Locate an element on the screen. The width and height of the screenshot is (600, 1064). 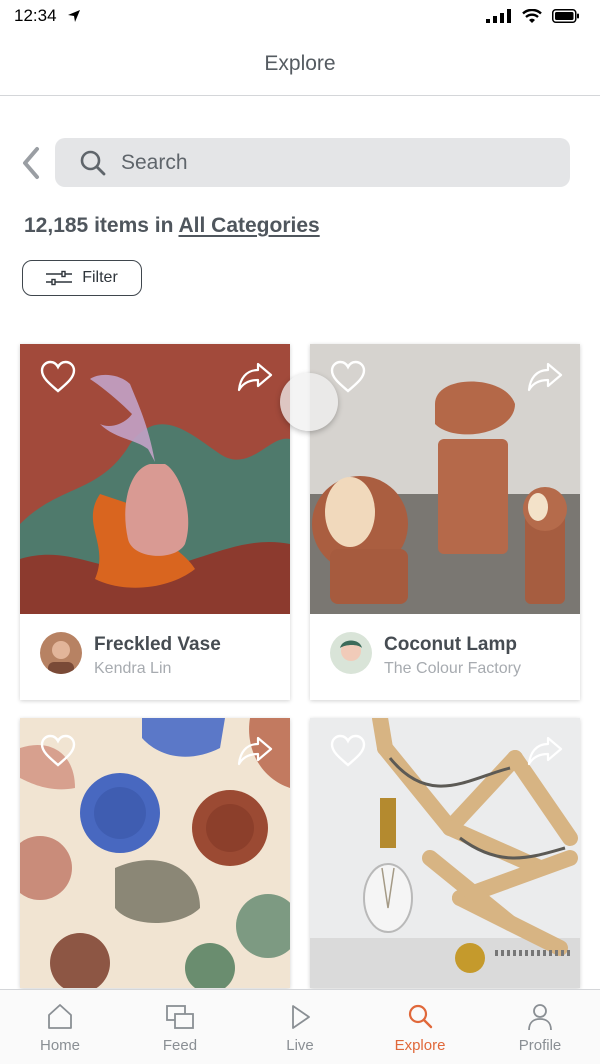
item-author: Kendra Lin is located at coordinates (132, 669).